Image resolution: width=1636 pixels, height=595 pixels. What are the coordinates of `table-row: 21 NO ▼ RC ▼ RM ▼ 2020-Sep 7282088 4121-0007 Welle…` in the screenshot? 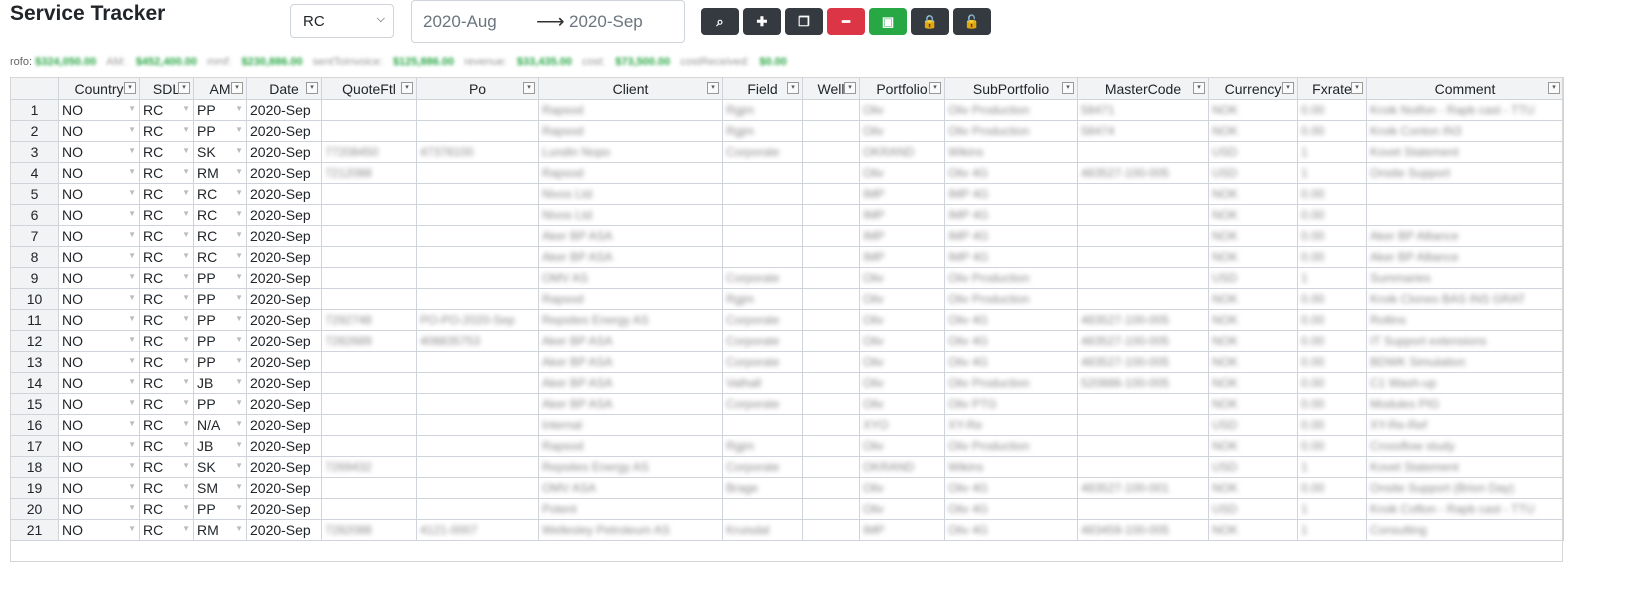 It's located at (787, 530).